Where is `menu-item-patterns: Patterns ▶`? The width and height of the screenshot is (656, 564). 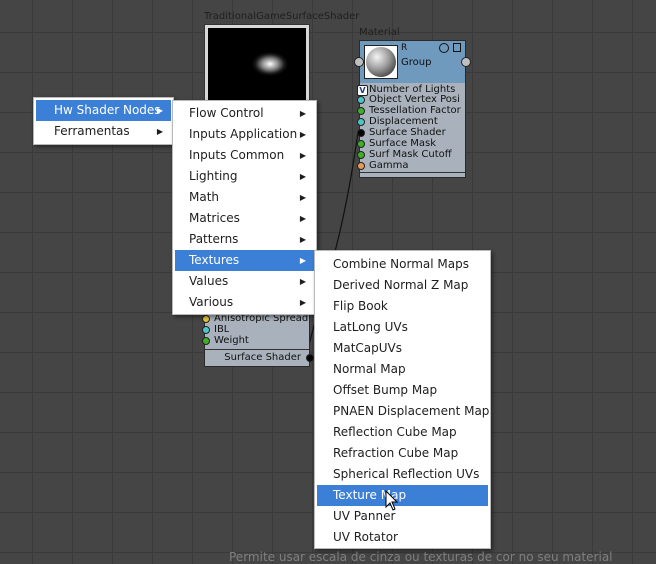 menu-item-patterns: Patterns ▶ is located at coordinates (244, 239).